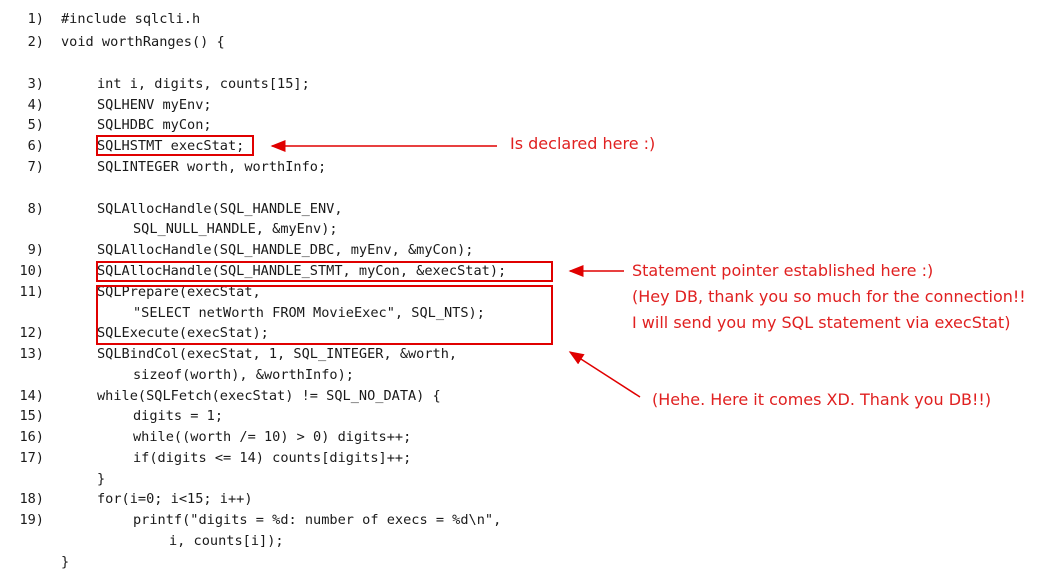 This screenshot has width=1049, height=585. Describe the element at coordinates (783, 270) in the screenshot. I see `note-established-line1: Statement pointer established here :)` at that location.